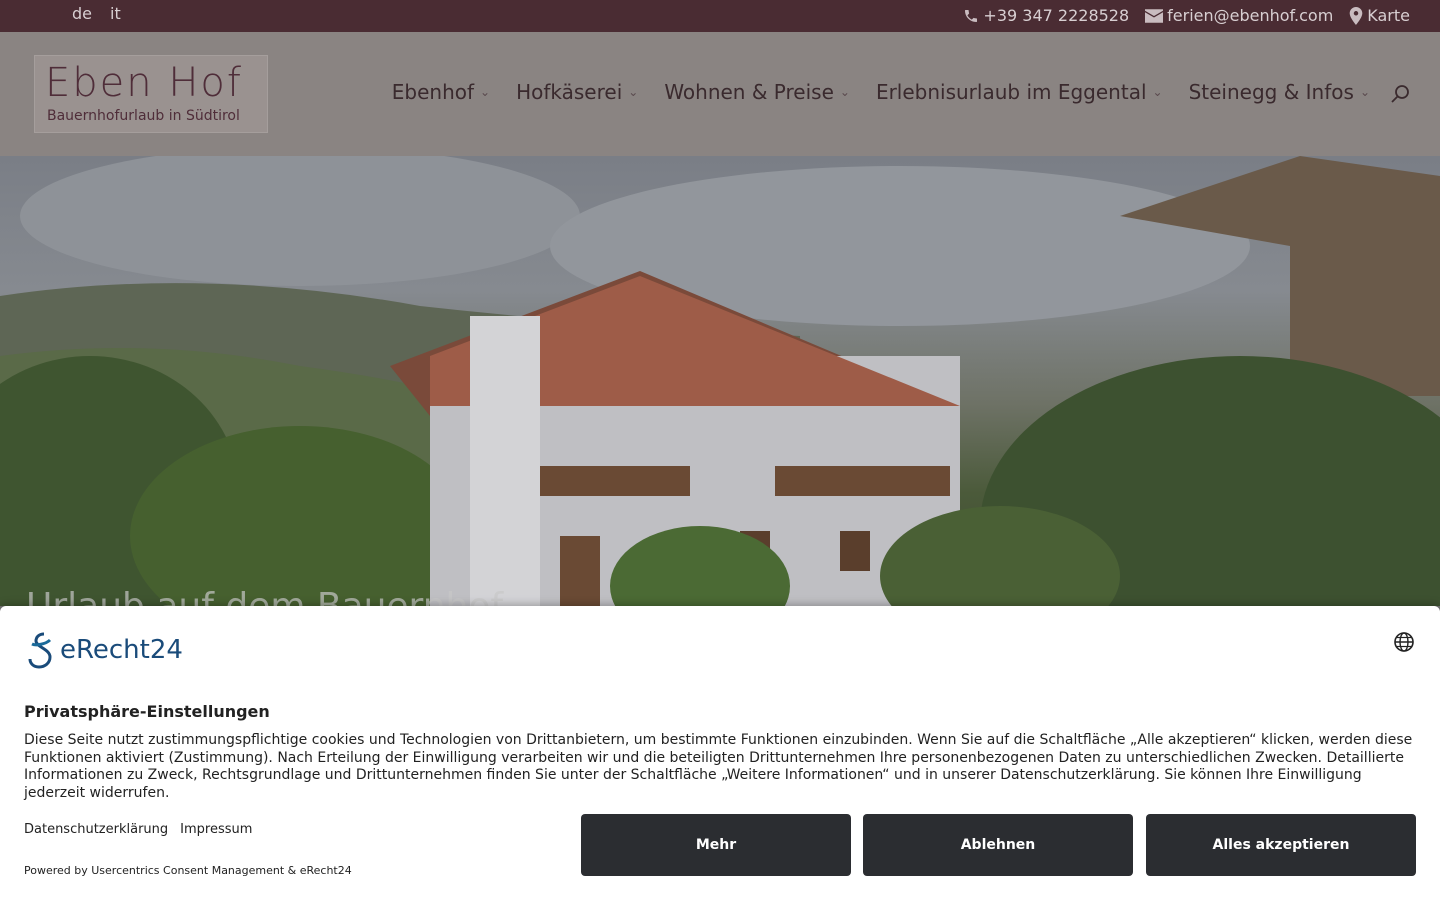 The image size is (1440, 900). I want to click on email-text: ferien@ebenhof.com, so click(1250, 15).